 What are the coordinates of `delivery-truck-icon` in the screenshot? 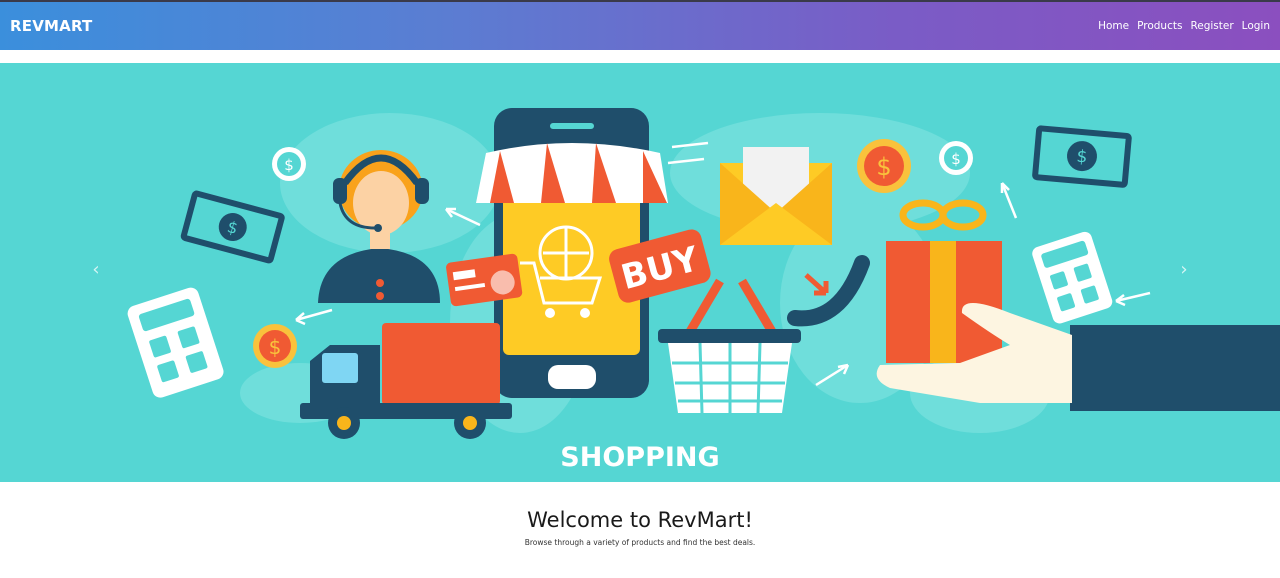 It's located at (406, 381).